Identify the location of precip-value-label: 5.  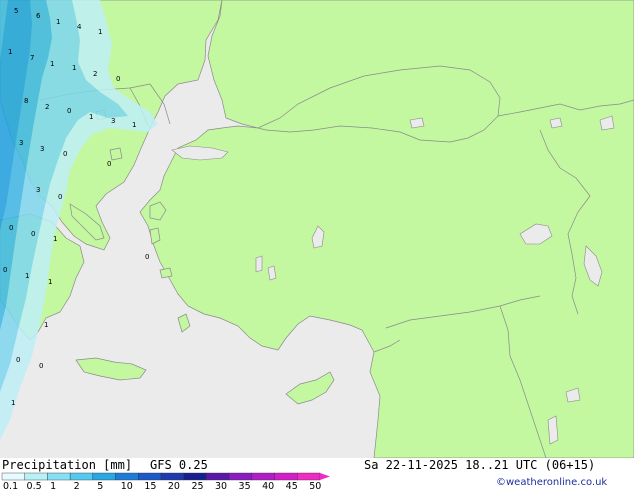
(16, 11).